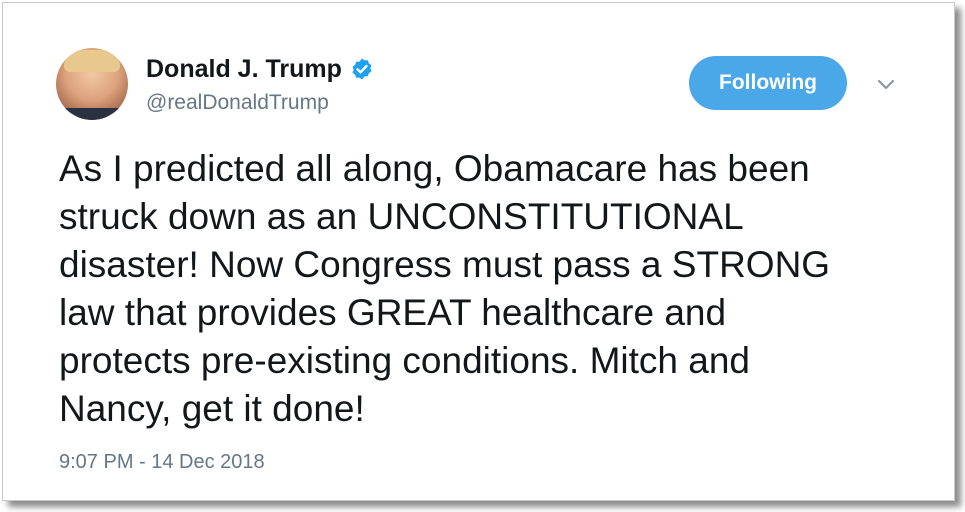 This screenshot has height=512, width=965. Describe the element at coordinates (362, 69) in the screenshot. I see `verified-badge-icon` at that location.